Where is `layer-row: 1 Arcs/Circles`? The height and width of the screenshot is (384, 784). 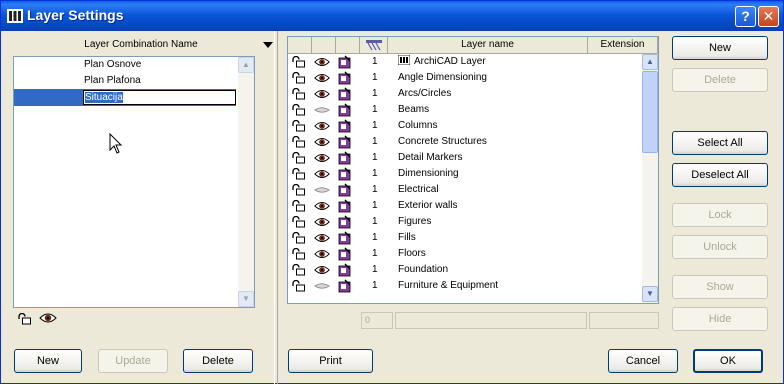 layer-row: 1 Arcs/Circles is located at coordinates (465, 94).